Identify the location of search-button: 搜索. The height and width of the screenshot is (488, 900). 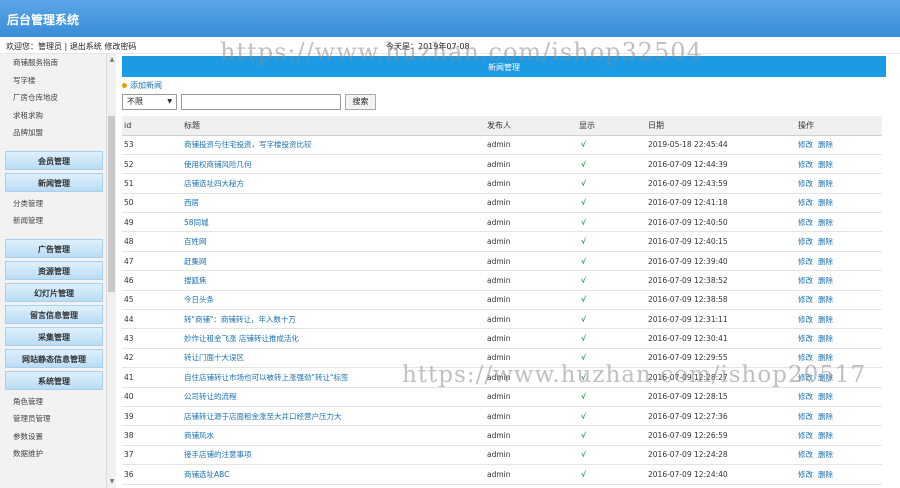
(360, 102).